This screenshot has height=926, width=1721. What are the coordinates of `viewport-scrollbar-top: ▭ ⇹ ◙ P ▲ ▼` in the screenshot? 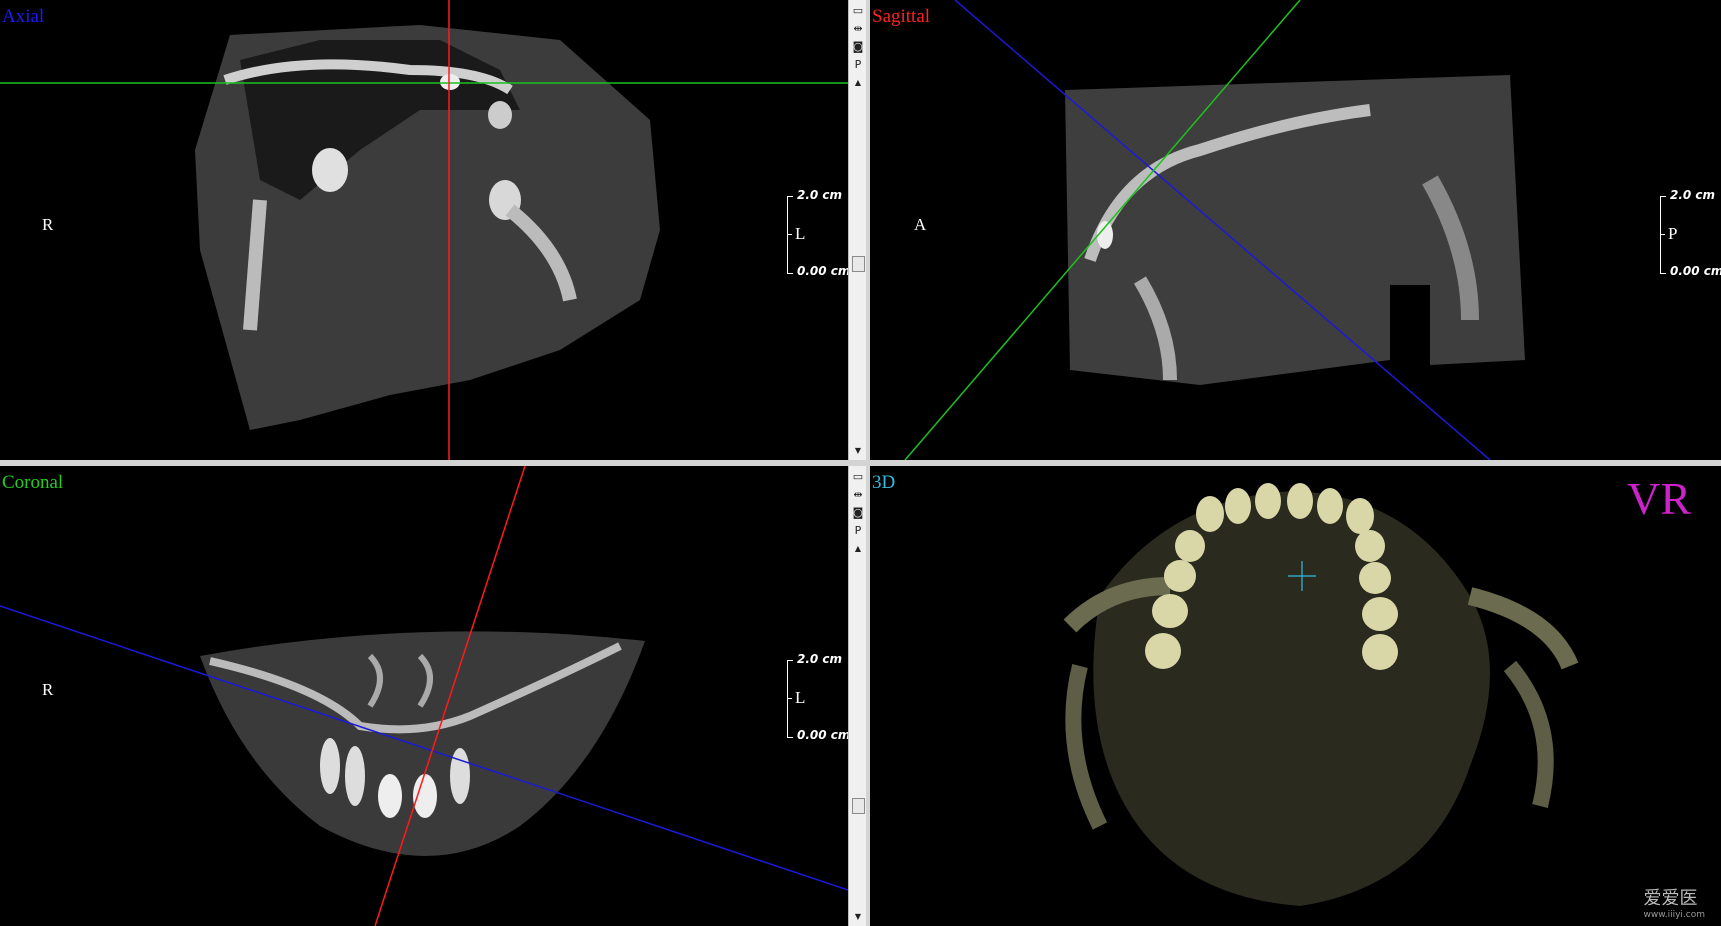 It's located at (857, 230).